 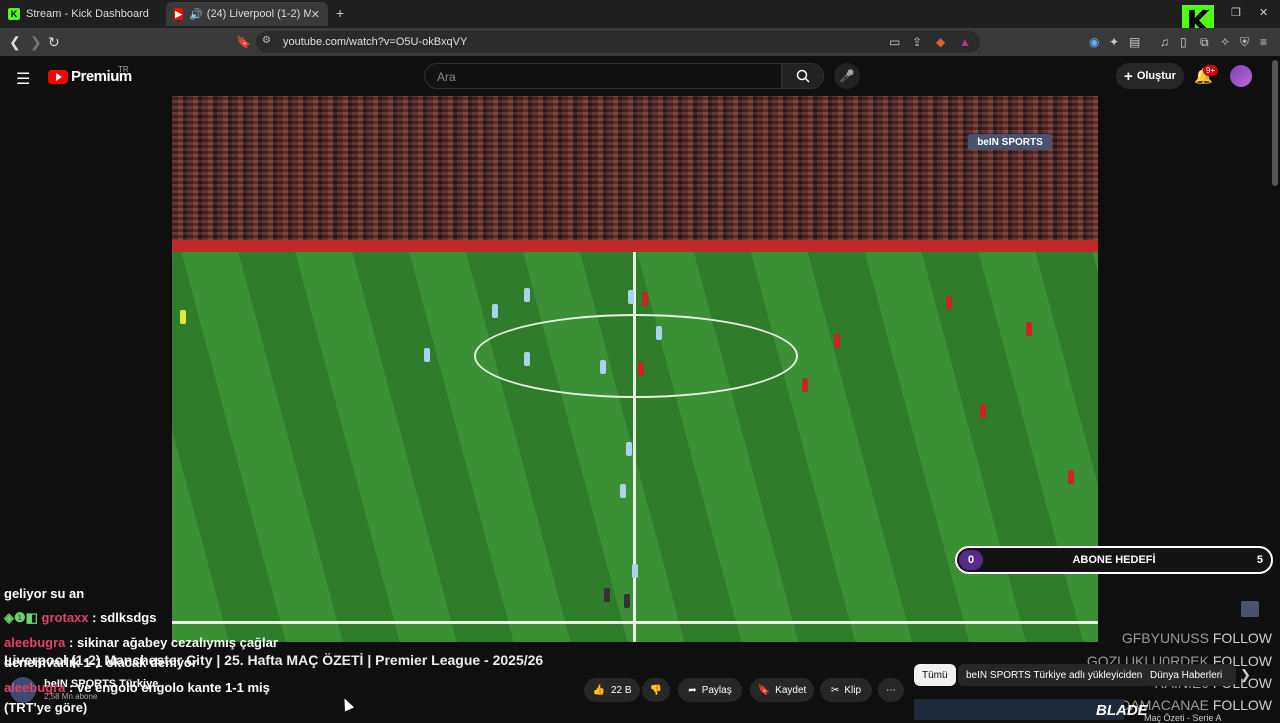 What do you see at coordinates (627, 601) in the screenshot?
I see `referee` at bounding box center [627, 601].